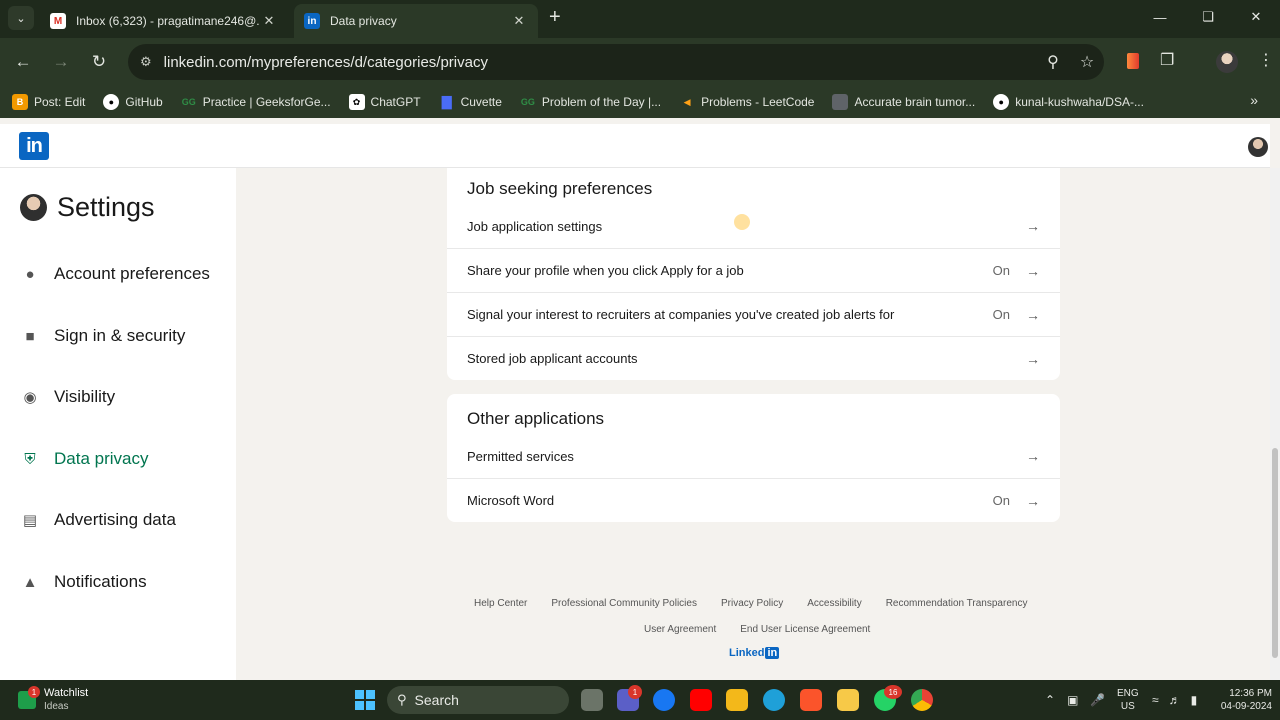  Describe the element at coordinates (83, 582) in the screenshot. I see `sidebar-item-notifications: ▲ Notifications` at that location.